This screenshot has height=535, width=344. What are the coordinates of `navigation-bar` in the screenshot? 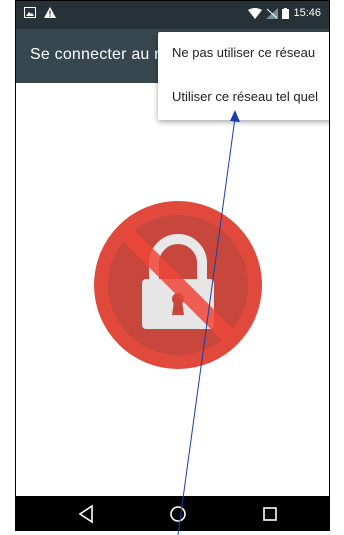 It's located at (172, 513).